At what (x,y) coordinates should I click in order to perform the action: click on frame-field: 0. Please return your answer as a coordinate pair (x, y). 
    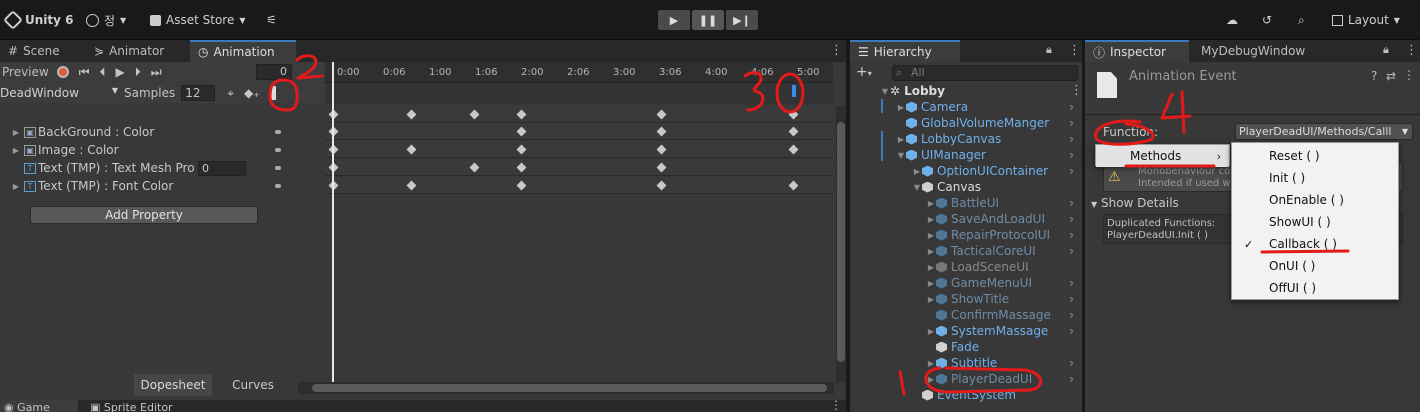
    Looking at the image, I should click on (274, 72).